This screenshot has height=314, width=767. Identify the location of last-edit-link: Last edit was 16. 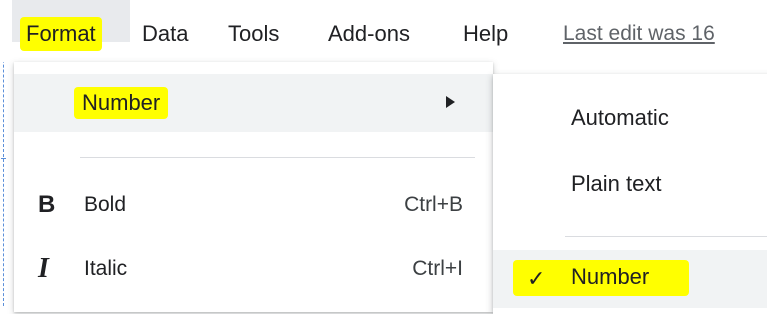
(639, 34).